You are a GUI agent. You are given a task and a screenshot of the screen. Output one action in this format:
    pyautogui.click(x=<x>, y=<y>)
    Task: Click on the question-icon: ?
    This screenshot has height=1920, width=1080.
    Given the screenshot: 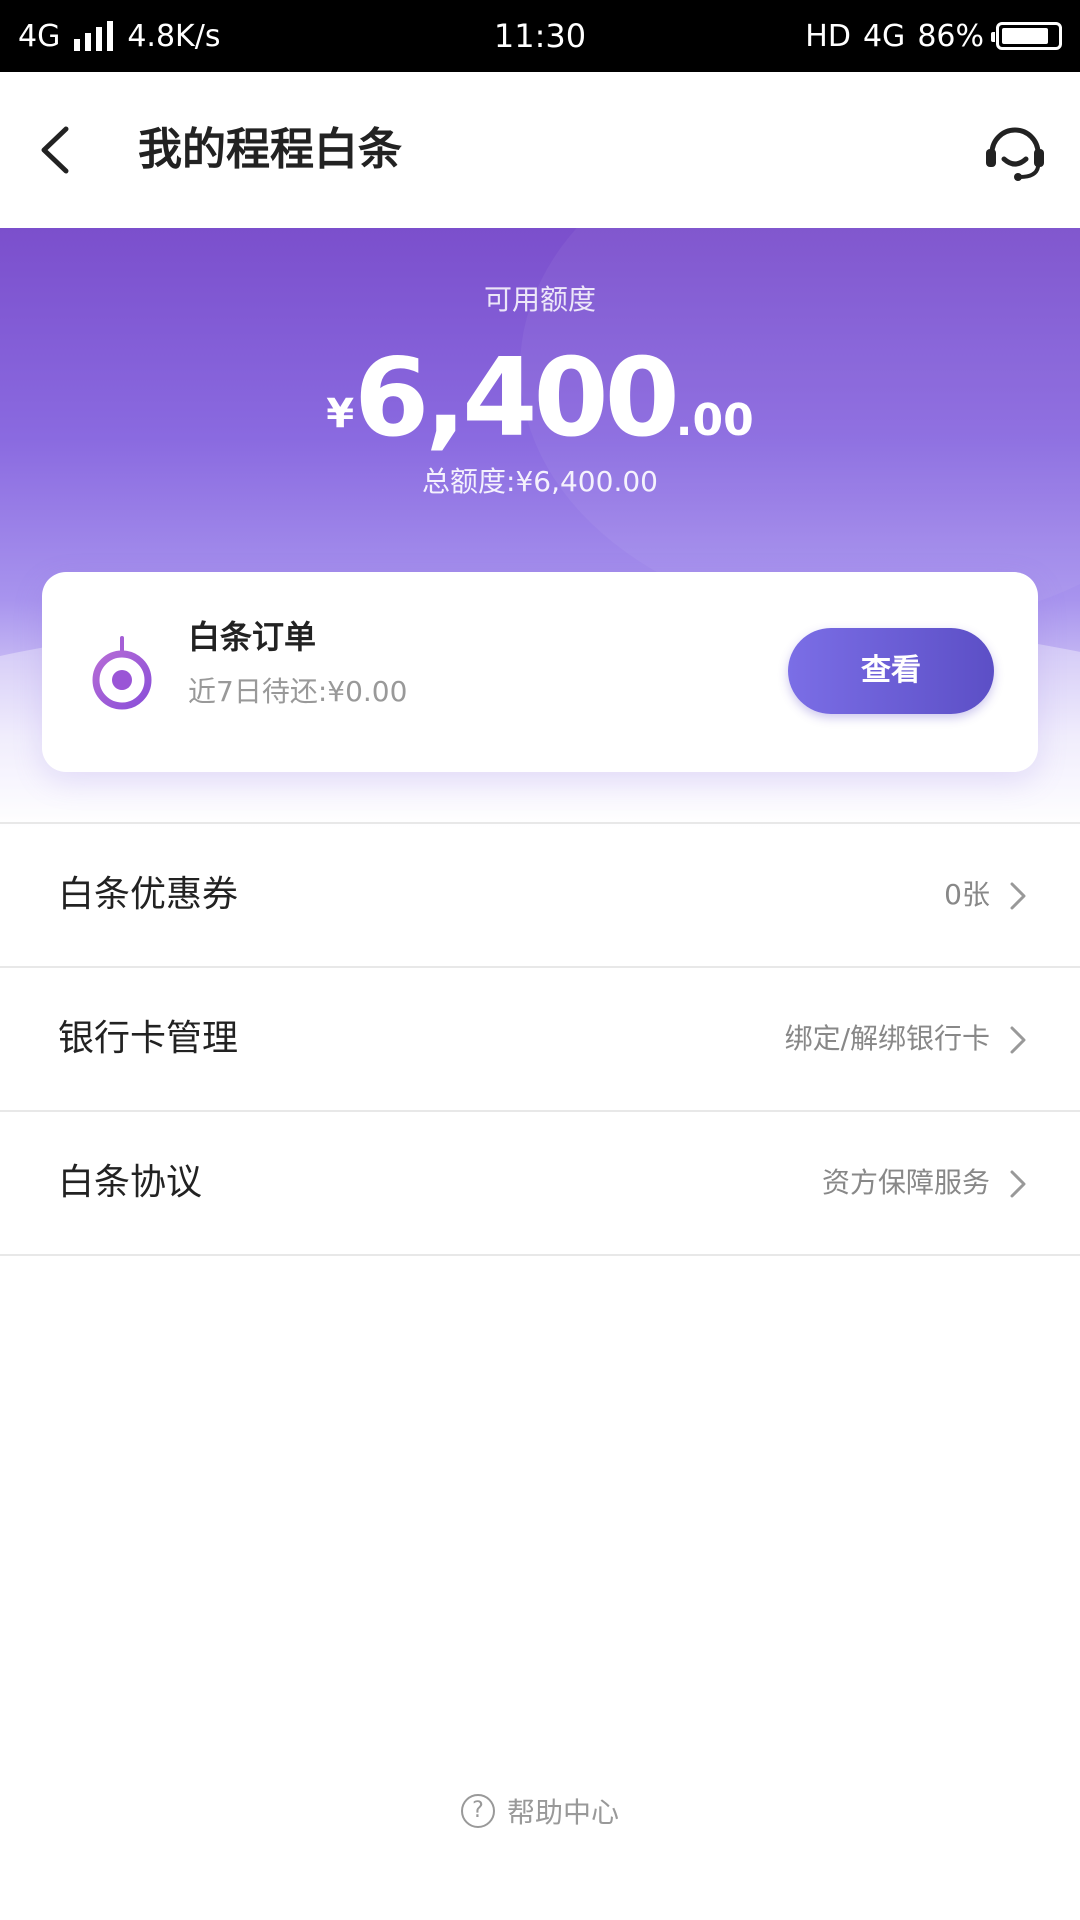 What is the action you would take?
    pyautogui.click(x=477, y=1811)
    